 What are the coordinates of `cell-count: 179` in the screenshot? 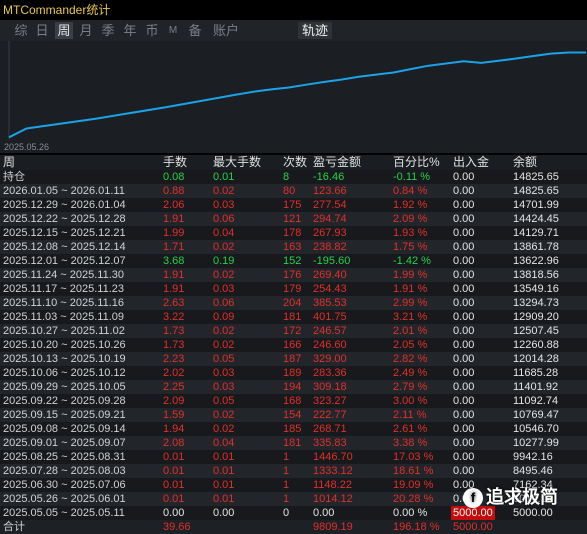 It's located at (292, 289).